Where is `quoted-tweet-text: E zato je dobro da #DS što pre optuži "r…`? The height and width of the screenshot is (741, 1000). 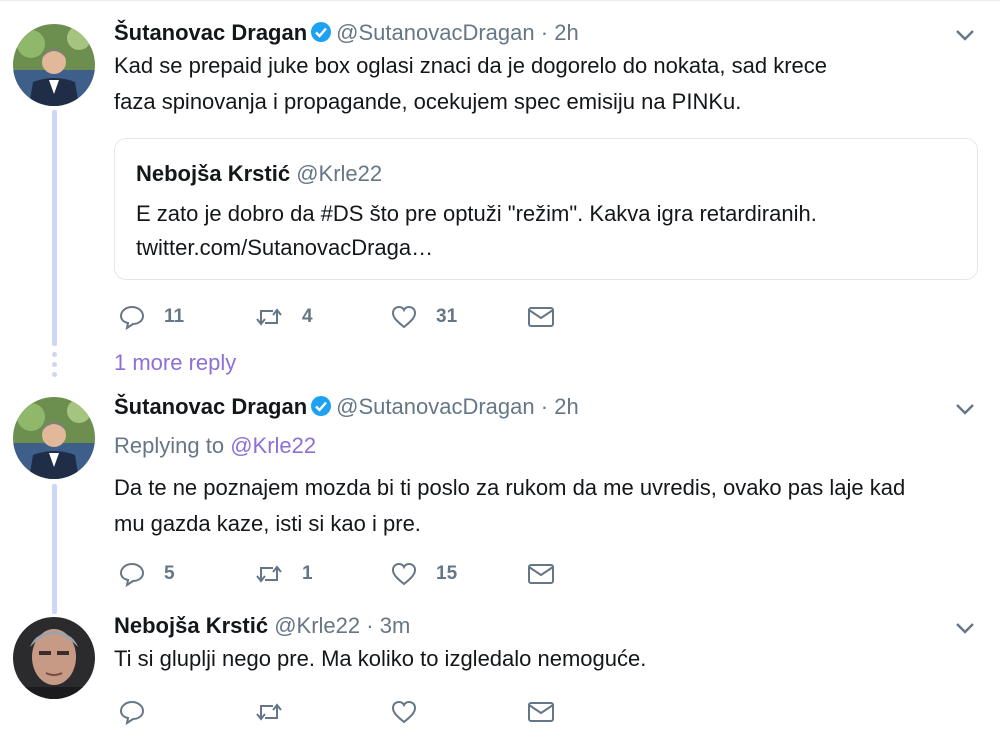
quoted-tweet-text: E zato je dobro da #DS što pre optuži "r… is located at coordinates (476, 231).